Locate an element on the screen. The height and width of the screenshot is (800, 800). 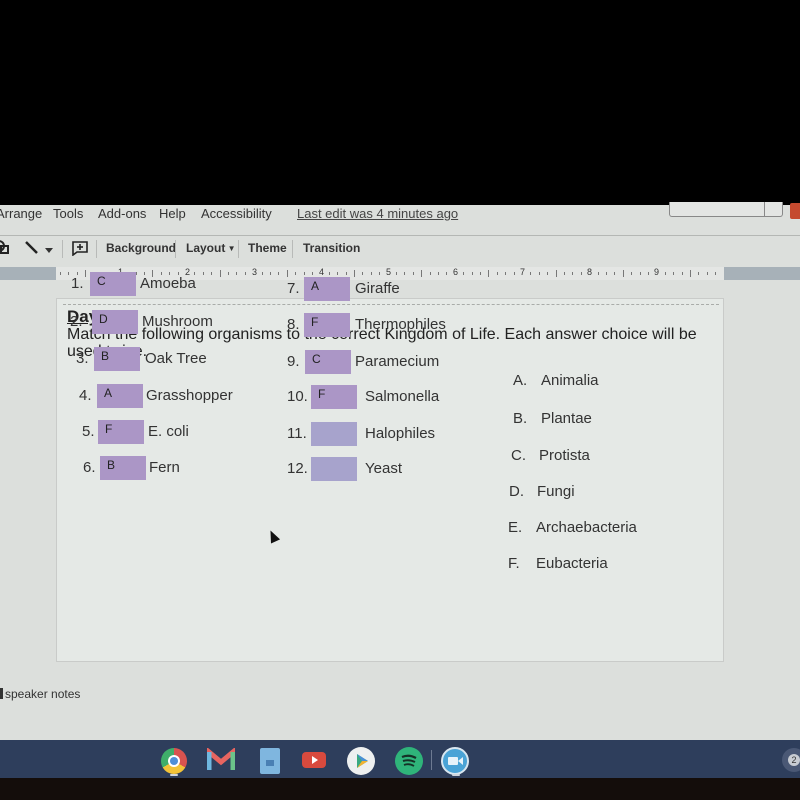
gmail-icon is located at coordinates (221, 760).